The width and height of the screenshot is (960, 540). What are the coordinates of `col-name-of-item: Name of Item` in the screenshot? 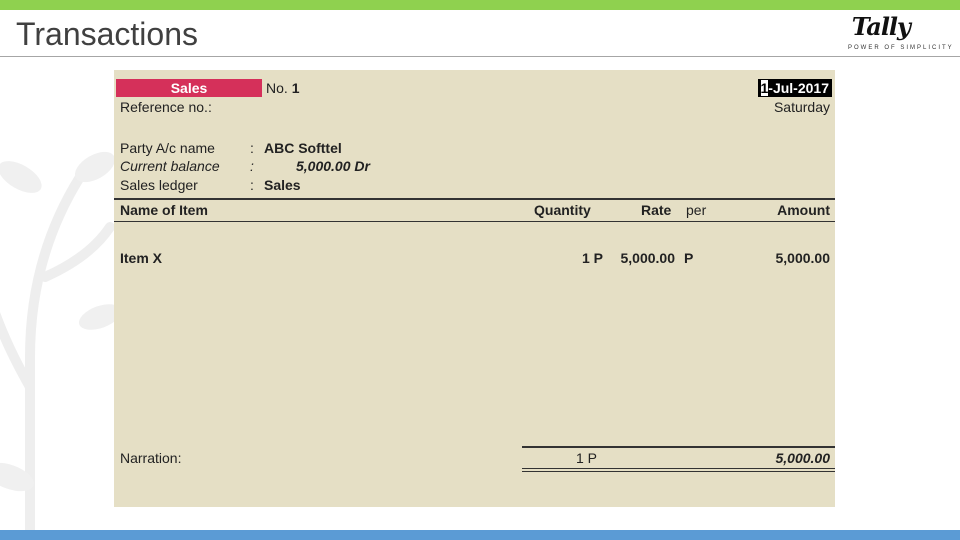 It's located at (164, 210).